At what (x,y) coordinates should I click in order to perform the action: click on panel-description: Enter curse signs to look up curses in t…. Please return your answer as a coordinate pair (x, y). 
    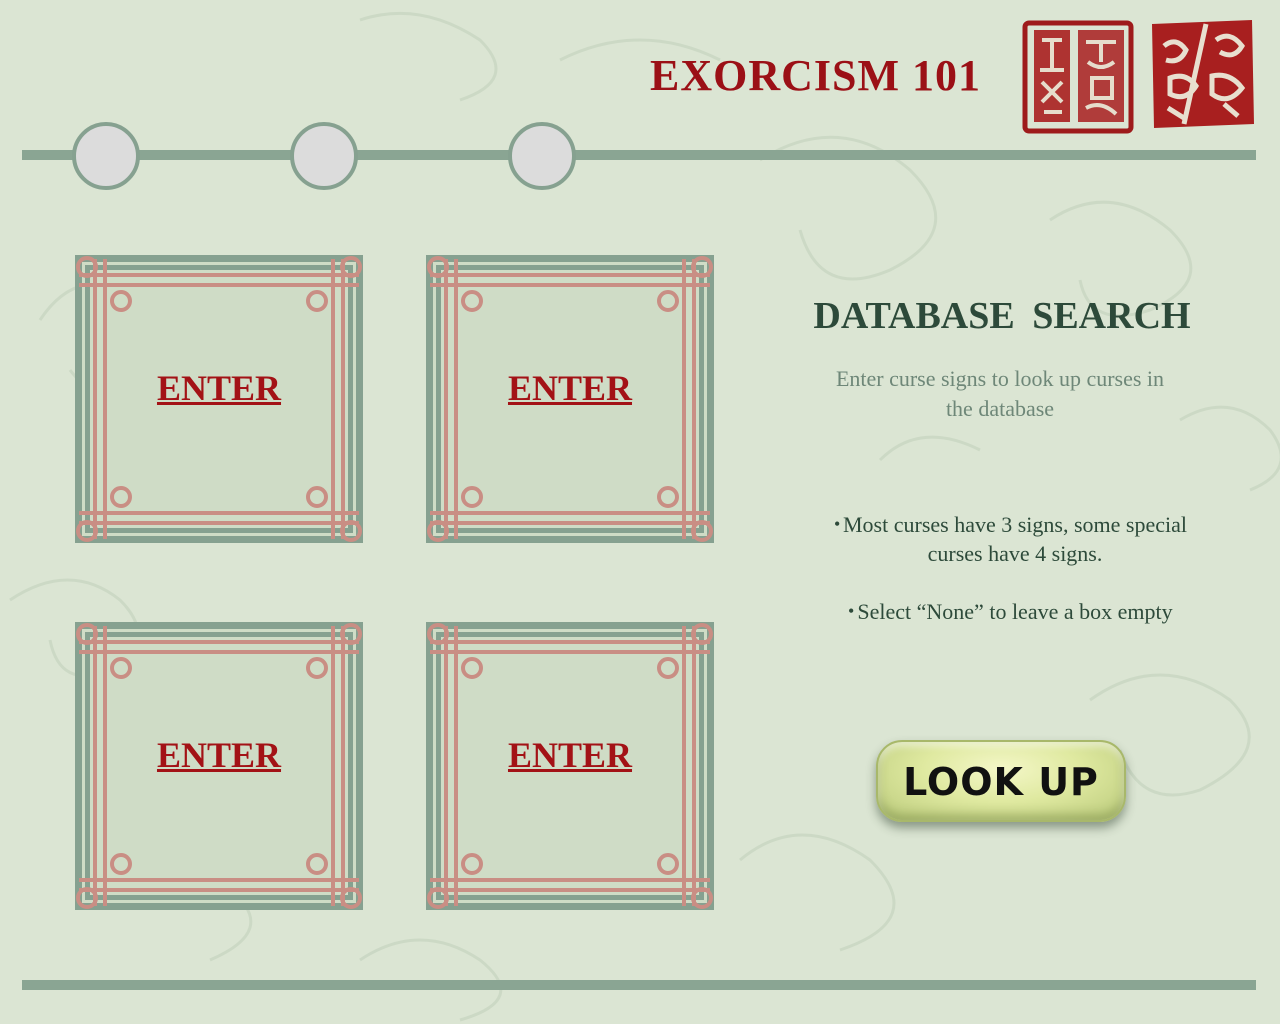
    Looking at the image, I should click on (1000, 393).